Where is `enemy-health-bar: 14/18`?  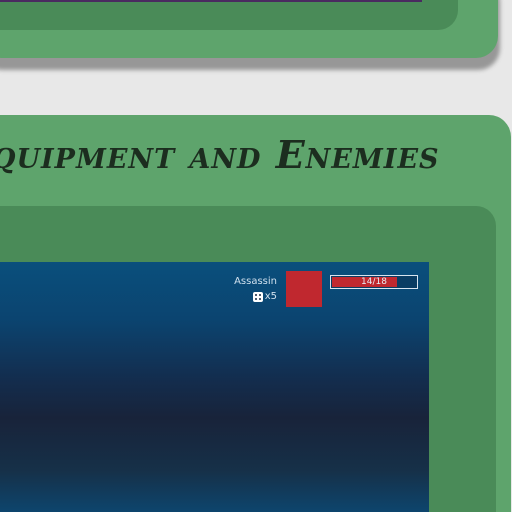 enemy-health-bar: 14/18 is located at coordinates (374, 282).